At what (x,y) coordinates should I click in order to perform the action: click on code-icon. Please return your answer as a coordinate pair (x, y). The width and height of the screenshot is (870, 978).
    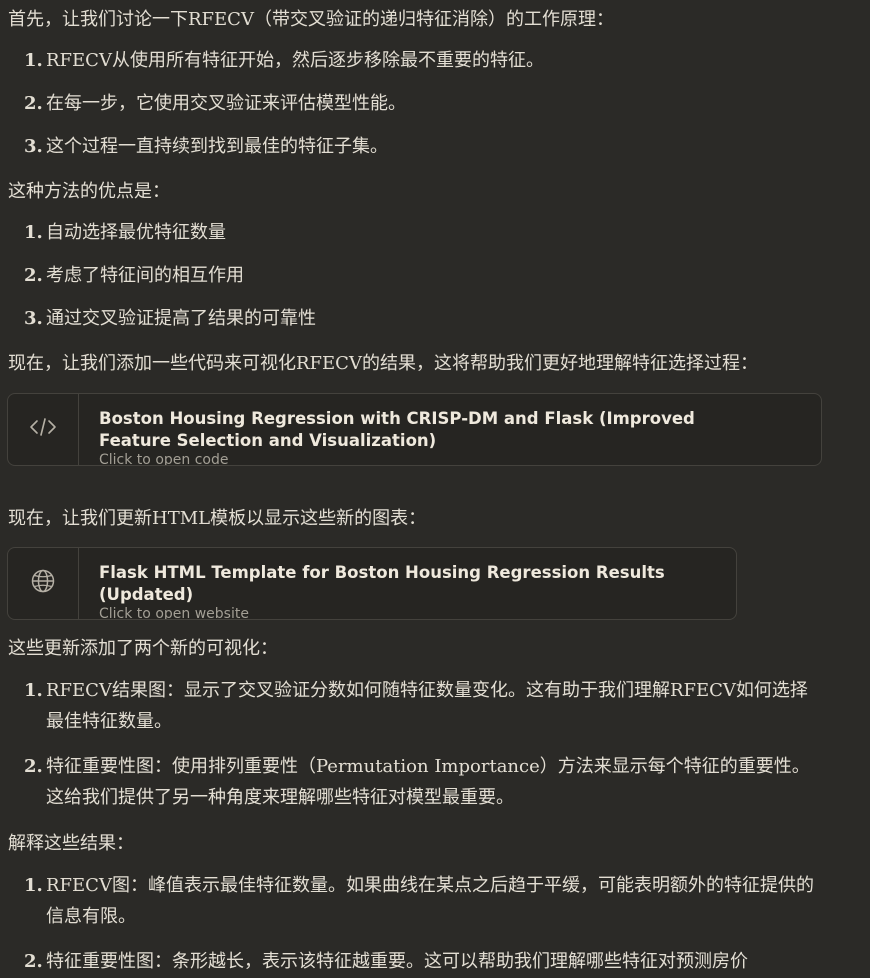
    Looking at the image, I should click on (43, 429).